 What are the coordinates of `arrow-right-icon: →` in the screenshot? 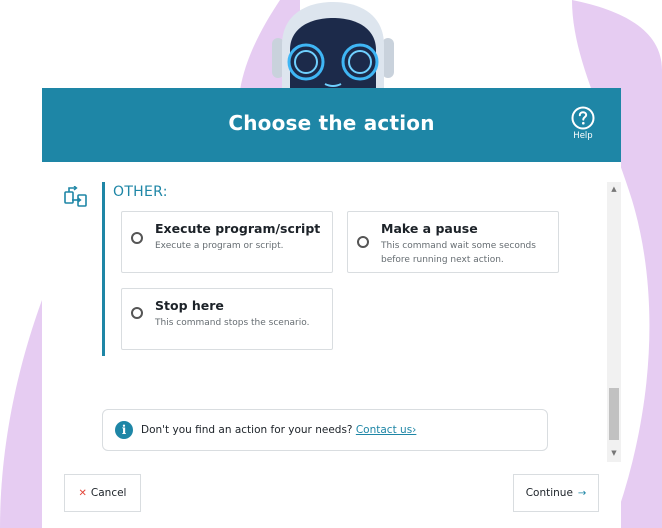 It's located at (582, 493).